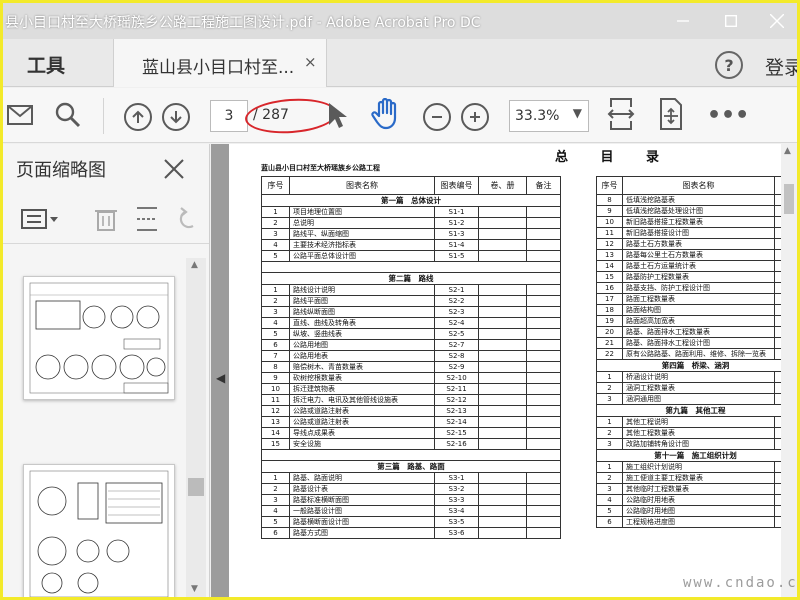 Image resolution: width=800 pixels, height=600 pixels. I want to click on item-code-cell: S2-2, so click(456, 301).